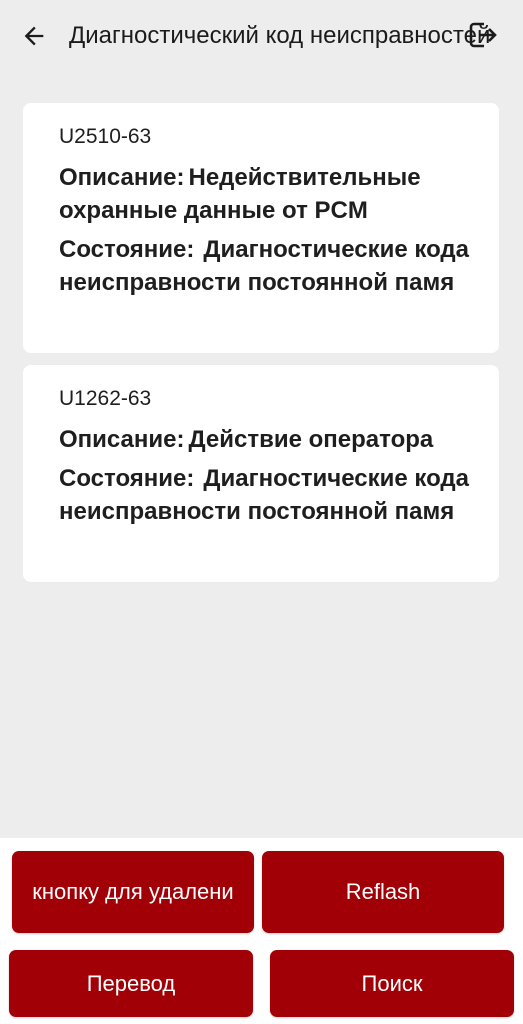 This screenshot has width=523, height=1024. Describe the element at coordinates (105, 136) in the screenshot. I see `dtc-code: U2510-63` at that location.